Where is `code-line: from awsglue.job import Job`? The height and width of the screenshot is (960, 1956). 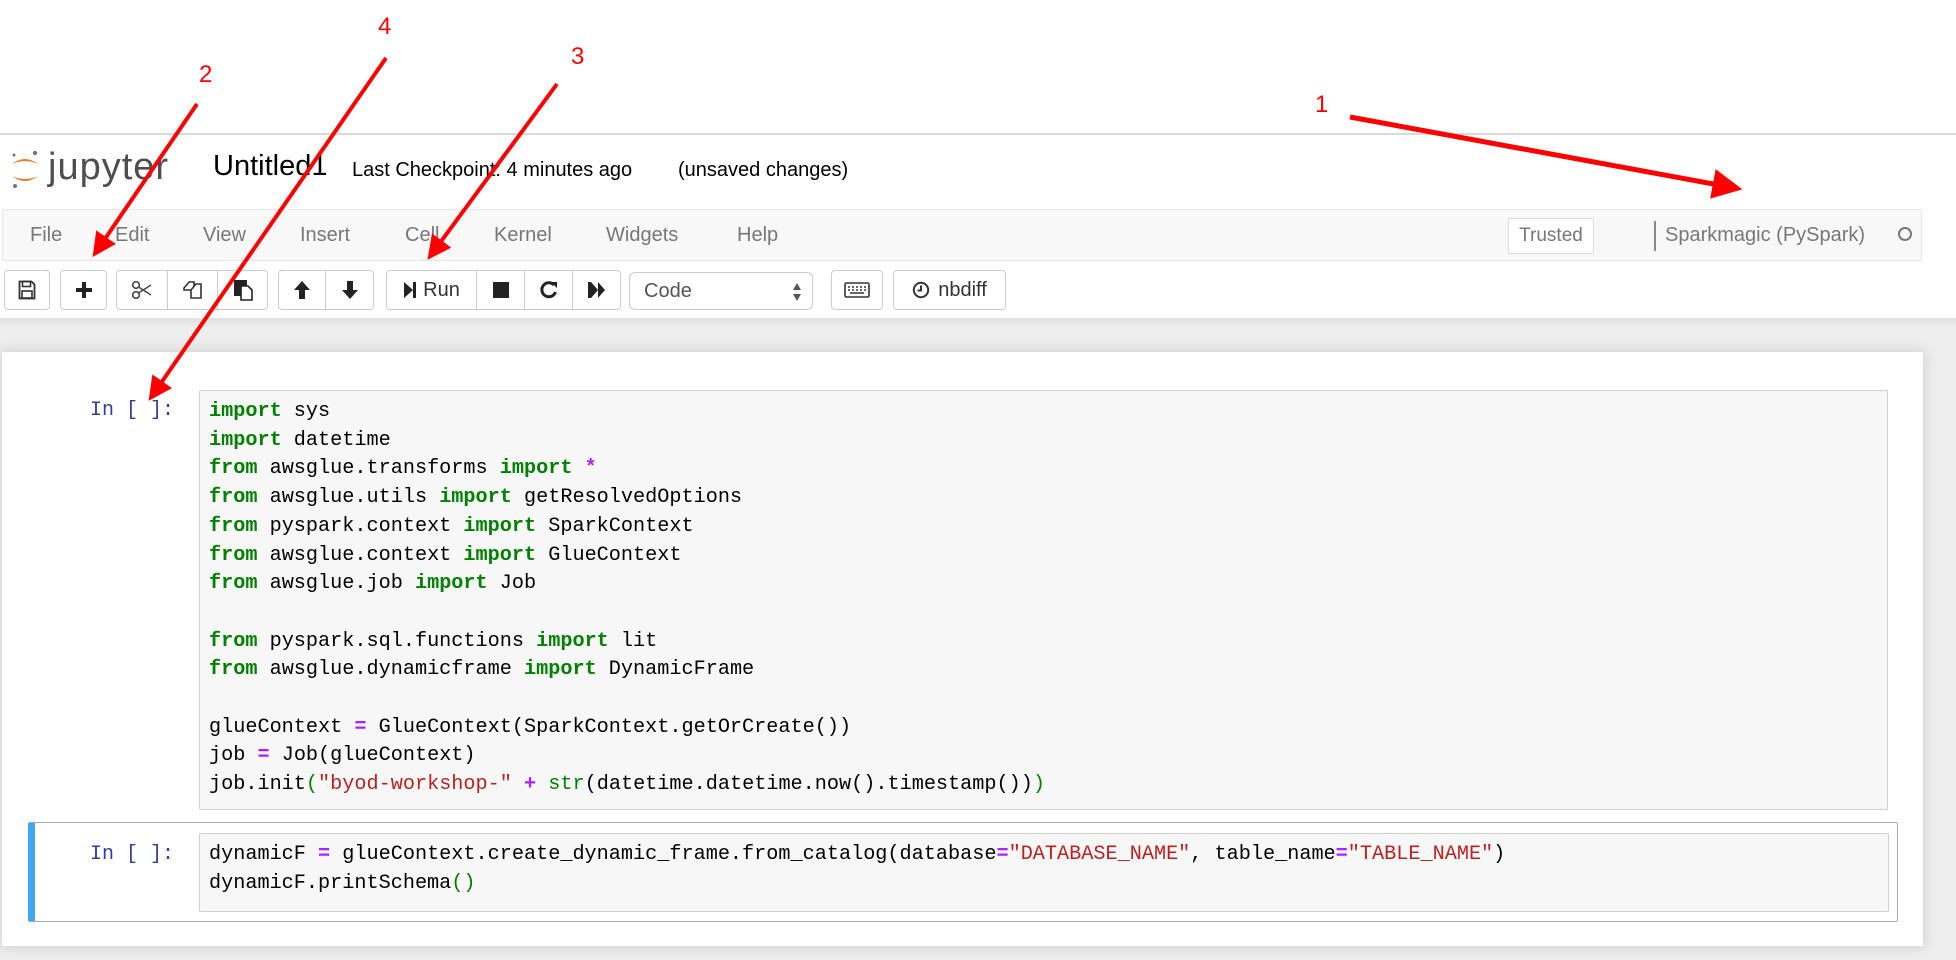 code-line: from awsglue.job import Job is located at coordinates (373, 584).